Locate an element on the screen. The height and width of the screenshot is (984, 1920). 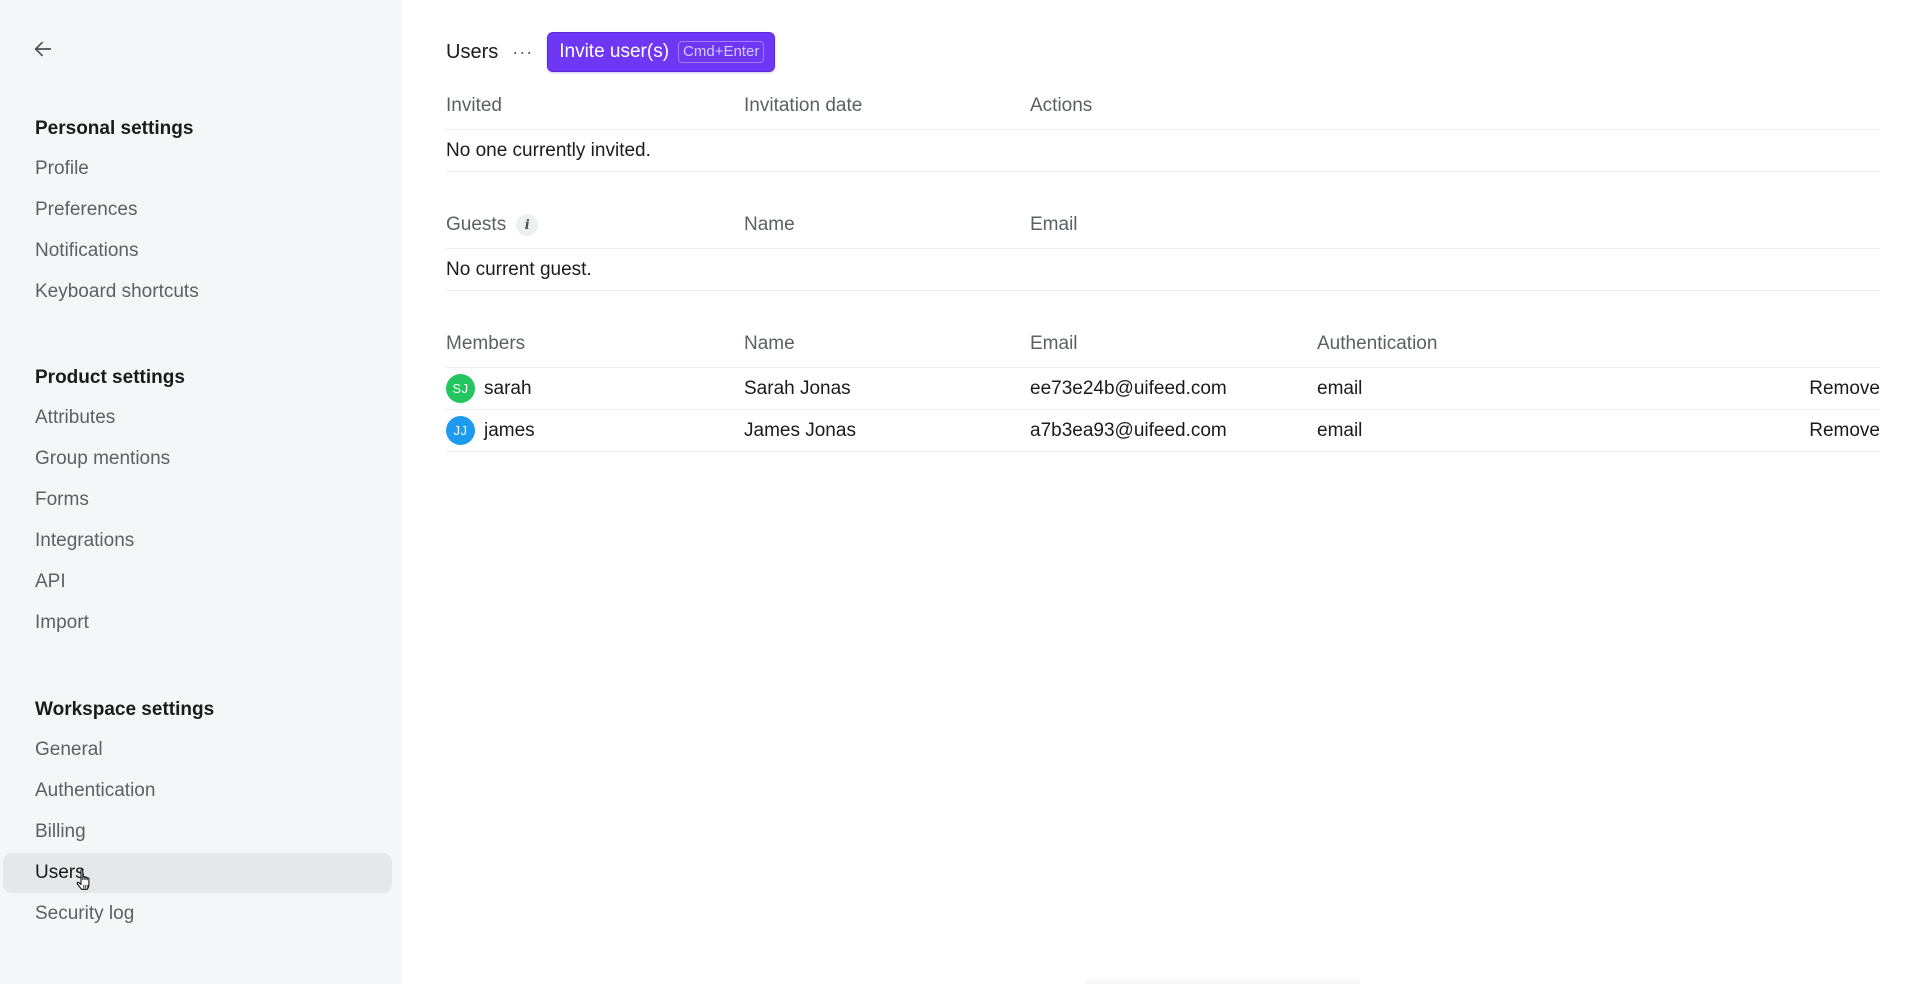
member-username: sarah is located at coordinates (508, 388).